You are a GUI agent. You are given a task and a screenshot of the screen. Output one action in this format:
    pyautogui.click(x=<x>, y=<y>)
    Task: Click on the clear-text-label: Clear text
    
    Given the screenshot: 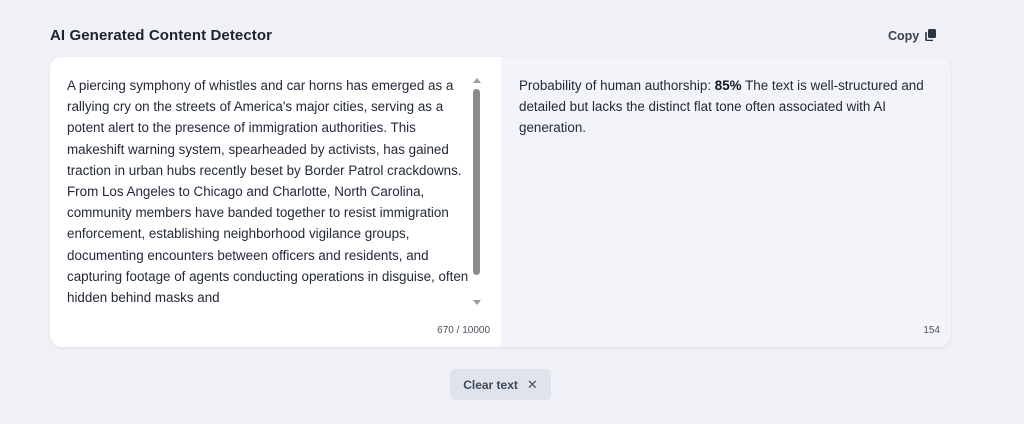 What is the action you would take?
    pyautogui.click(x=490, y=384)
    